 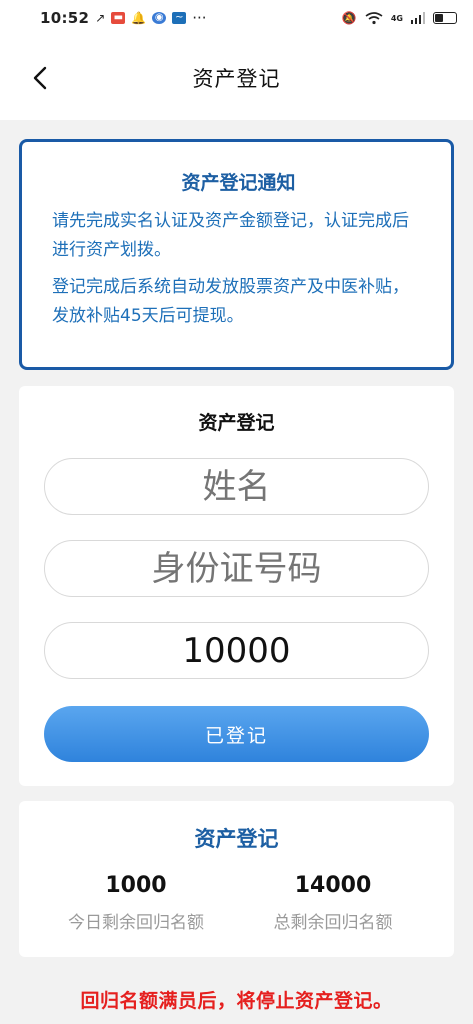 What do you see at coordinates (238, 183) in the screenshot?
I see `notice-title: 资产登记通知` at bounding box center [238, 183].